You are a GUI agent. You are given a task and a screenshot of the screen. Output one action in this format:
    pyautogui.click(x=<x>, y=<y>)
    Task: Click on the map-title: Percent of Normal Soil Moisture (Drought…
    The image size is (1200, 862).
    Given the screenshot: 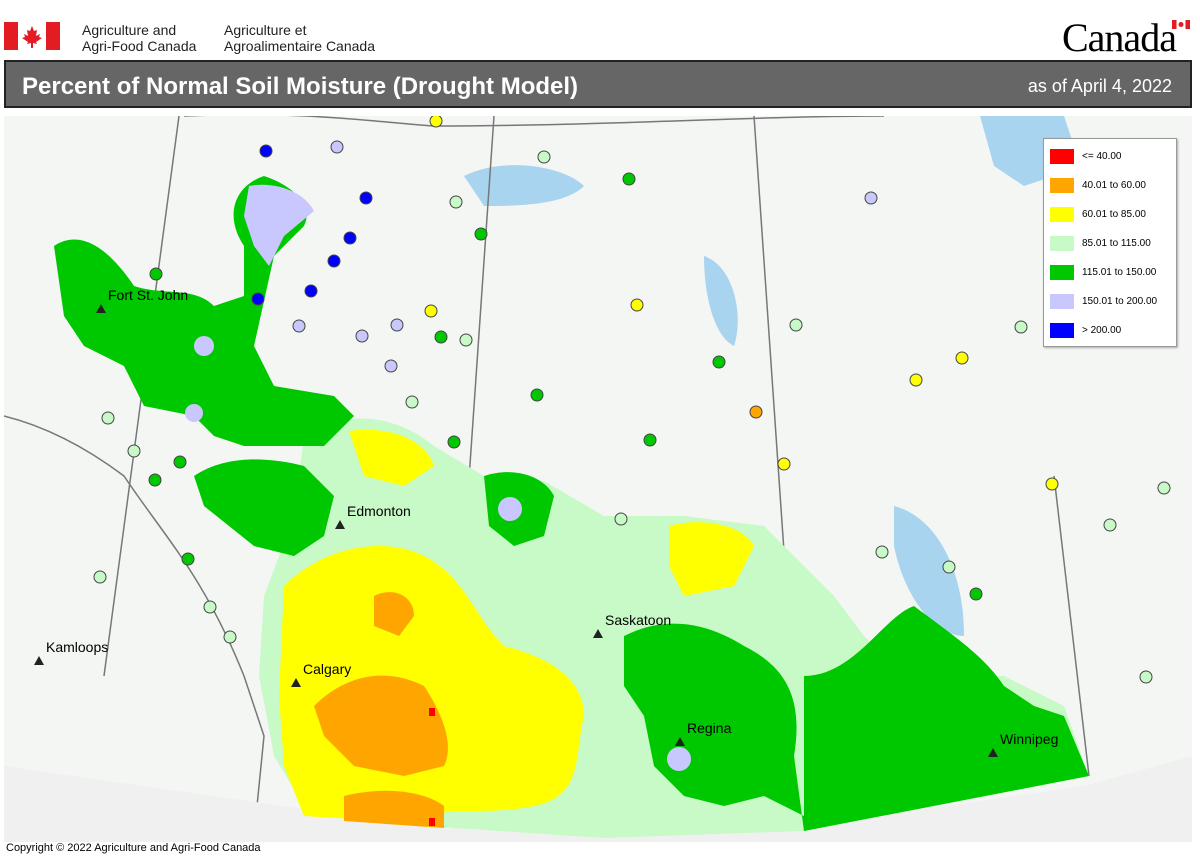 What is the action you would take?
    pyautogui.click(x=300, y=86)
    